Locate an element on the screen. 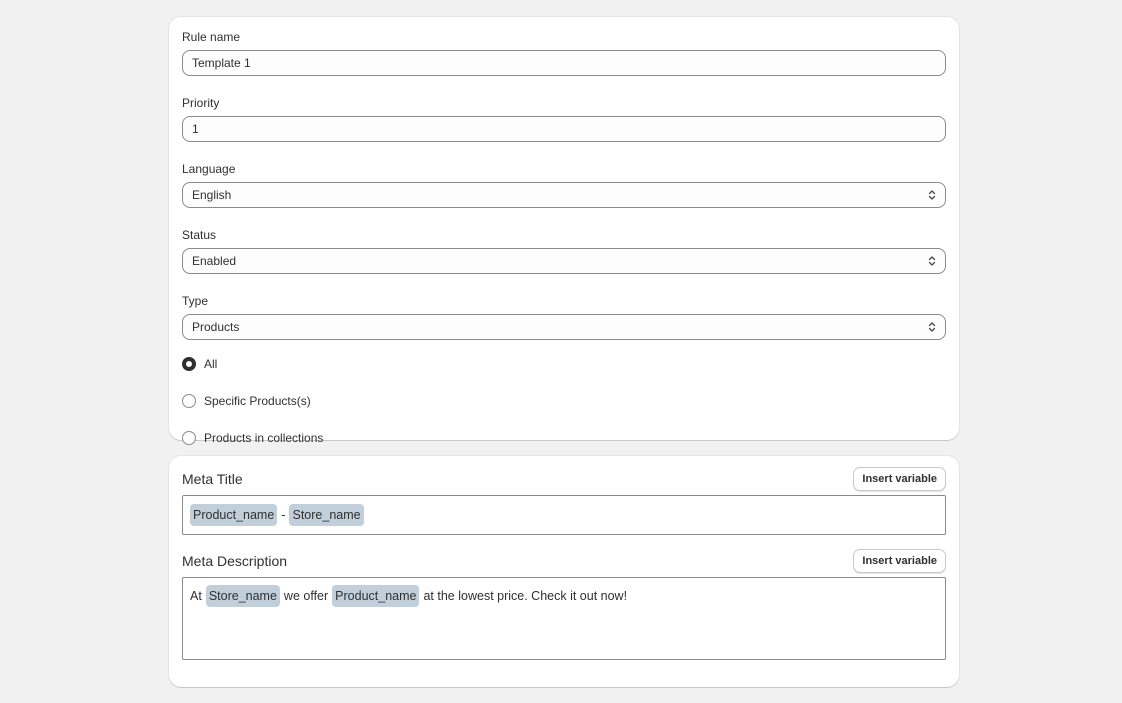  language-field: Language English is located at coordinates (564, 185).